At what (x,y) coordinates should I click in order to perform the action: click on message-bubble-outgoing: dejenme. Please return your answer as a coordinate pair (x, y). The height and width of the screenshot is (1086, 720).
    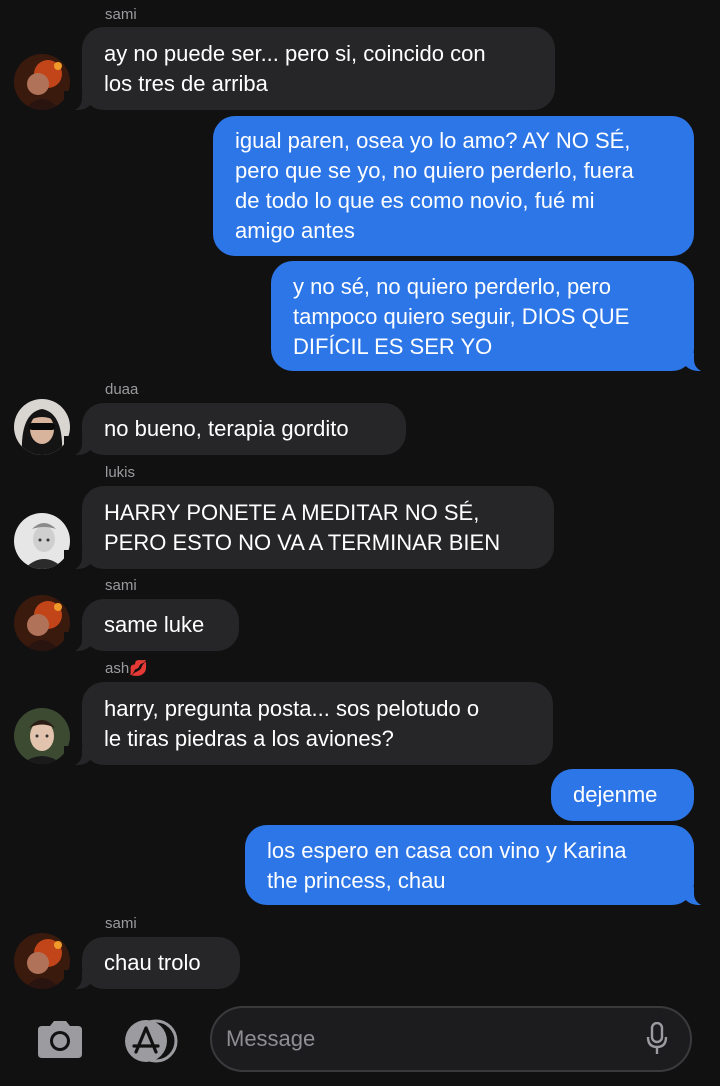
    Looking at the image, I should click on (622, 795).